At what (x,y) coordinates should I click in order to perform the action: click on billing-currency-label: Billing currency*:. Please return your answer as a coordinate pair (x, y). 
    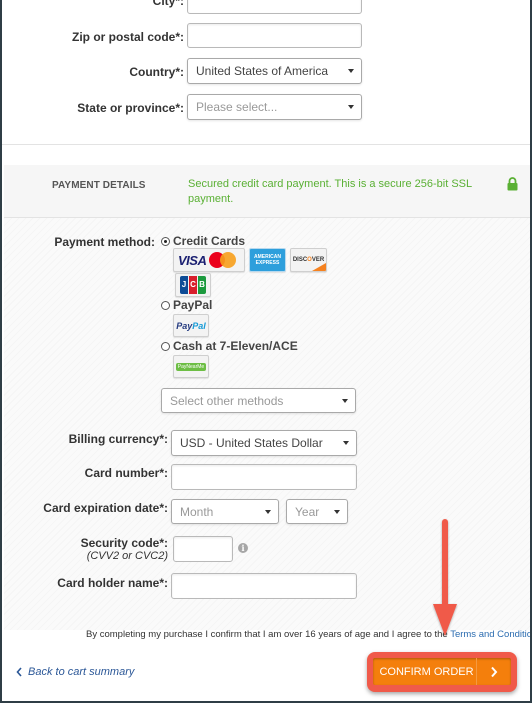
    Looking at the image, I should click on (118, 439).